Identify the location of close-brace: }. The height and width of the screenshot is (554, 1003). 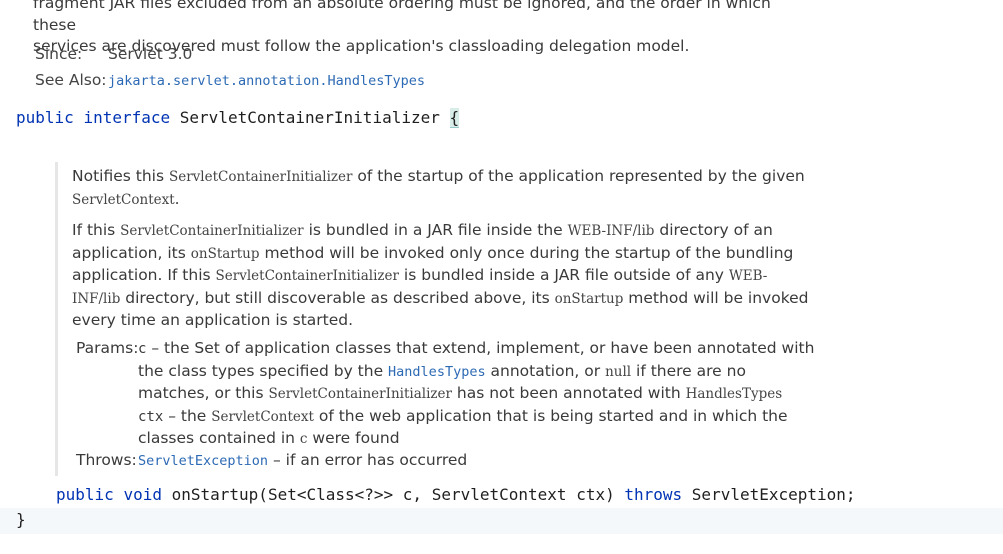
(21, 519).